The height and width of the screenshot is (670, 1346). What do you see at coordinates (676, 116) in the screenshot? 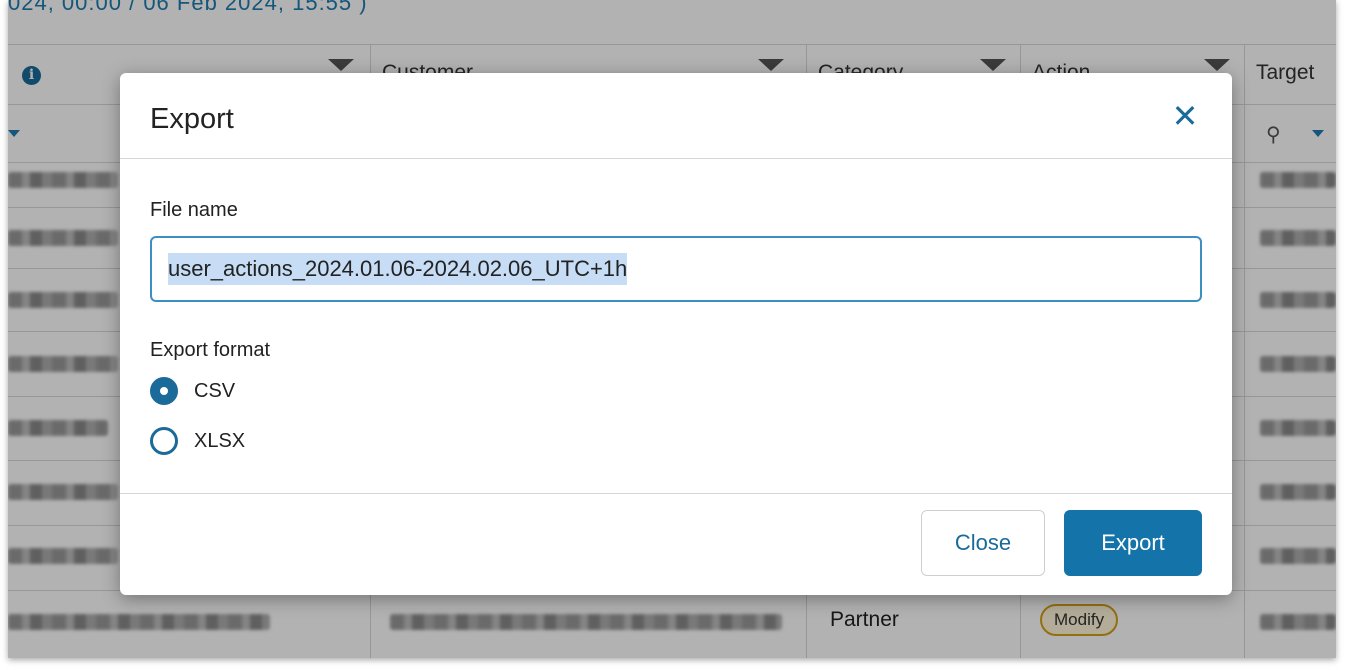
I see `dialog-header: Export ✕` at bounding box center [676, 116].